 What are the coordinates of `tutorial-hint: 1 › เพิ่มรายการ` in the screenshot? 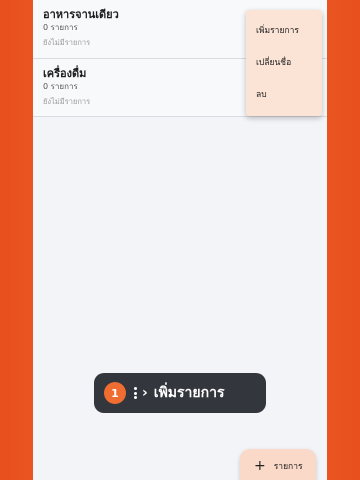 It's located at (180, 393).